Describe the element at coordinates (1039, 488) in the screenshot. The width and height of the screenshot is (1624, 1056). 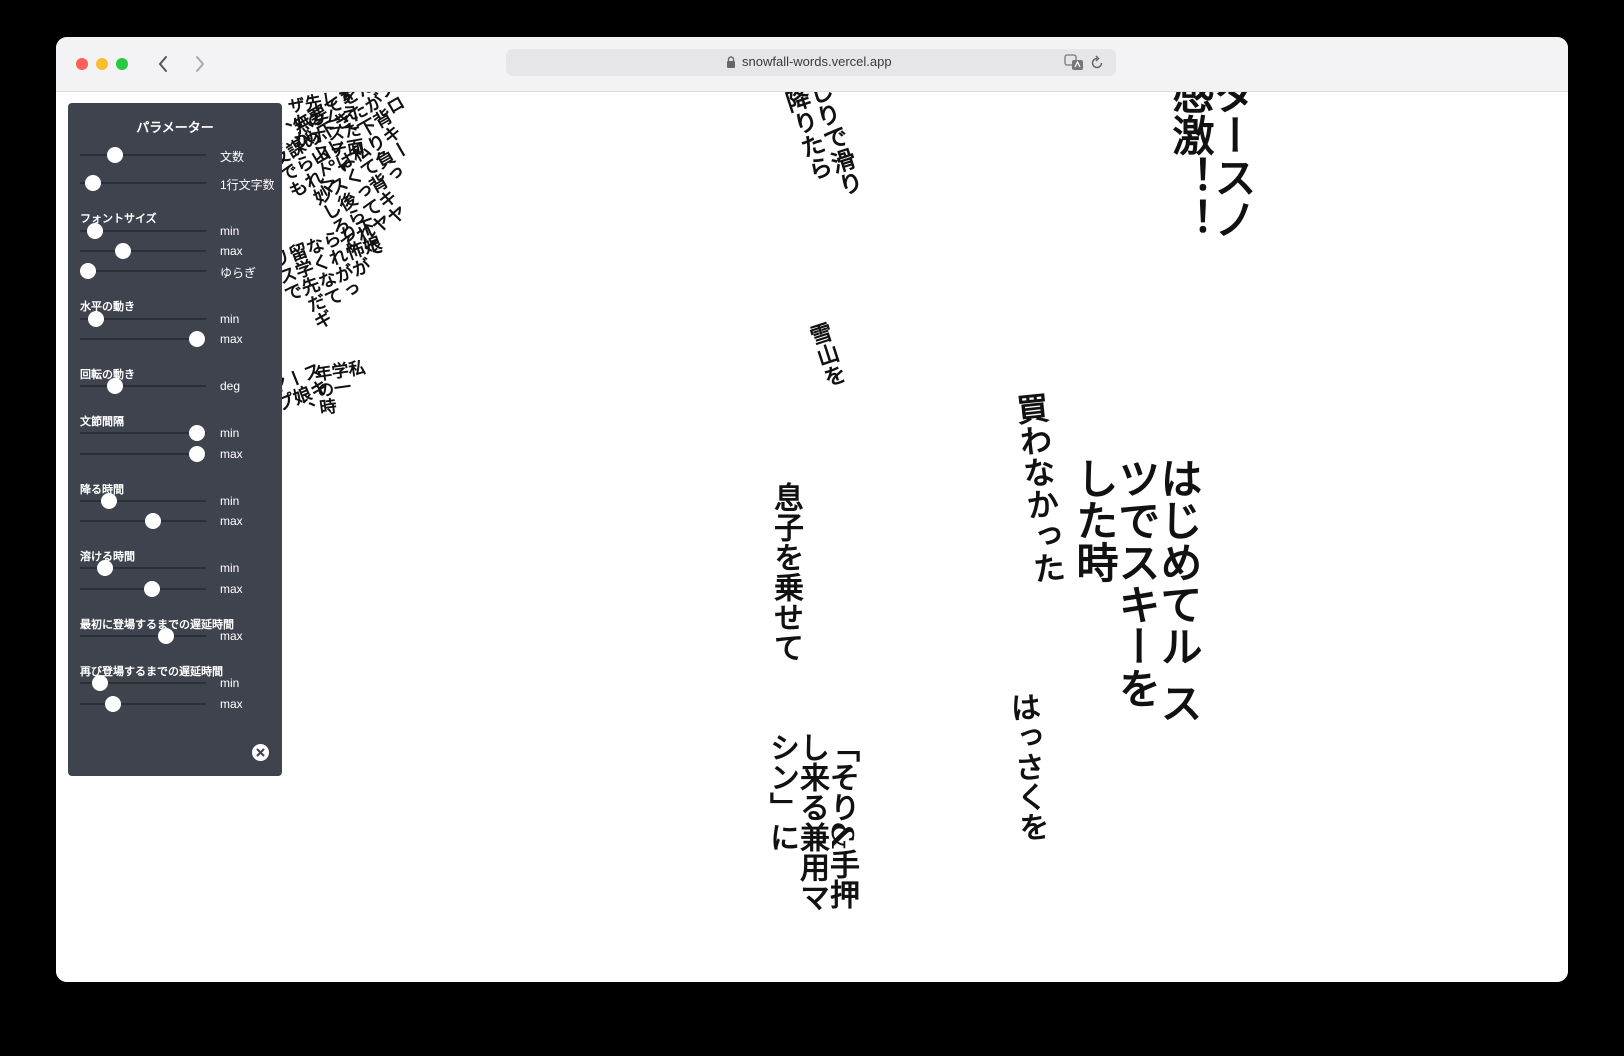
I see `falling-word: 買わなかった` at that location.